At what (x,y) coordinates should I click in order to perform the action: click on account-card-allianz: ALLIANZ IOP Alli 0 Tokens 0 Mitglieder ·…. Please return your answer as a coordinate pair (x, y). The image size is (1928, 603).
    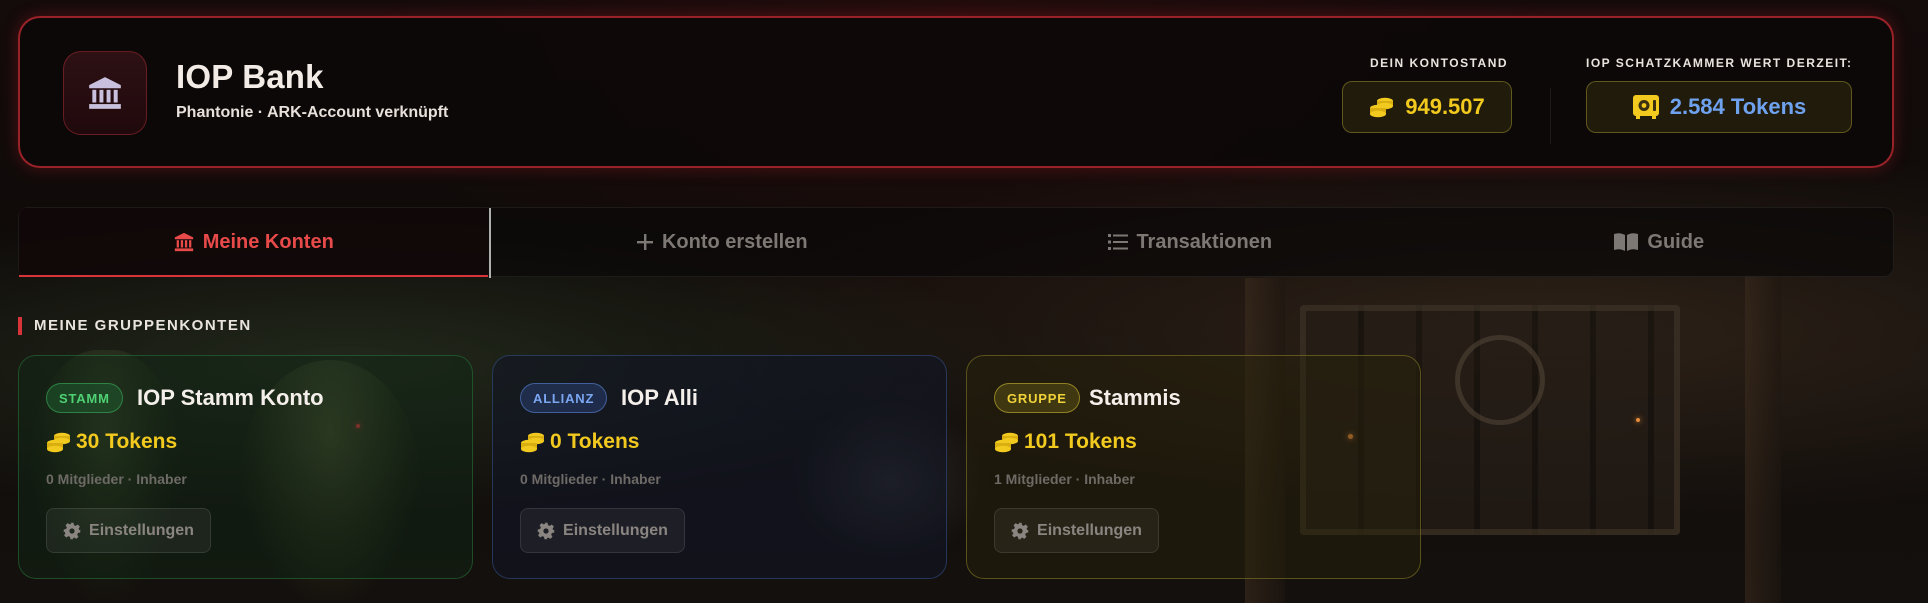
    Looking at the image, I should click on (719, 467).